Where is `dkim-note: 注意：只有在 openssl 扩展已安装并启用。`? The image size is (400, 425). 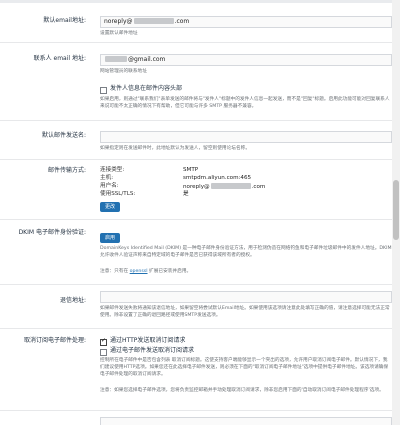
dkim-note: 注意：只有在 openssl 扩展已安装并启用。 is located at coordinates (146, 271).